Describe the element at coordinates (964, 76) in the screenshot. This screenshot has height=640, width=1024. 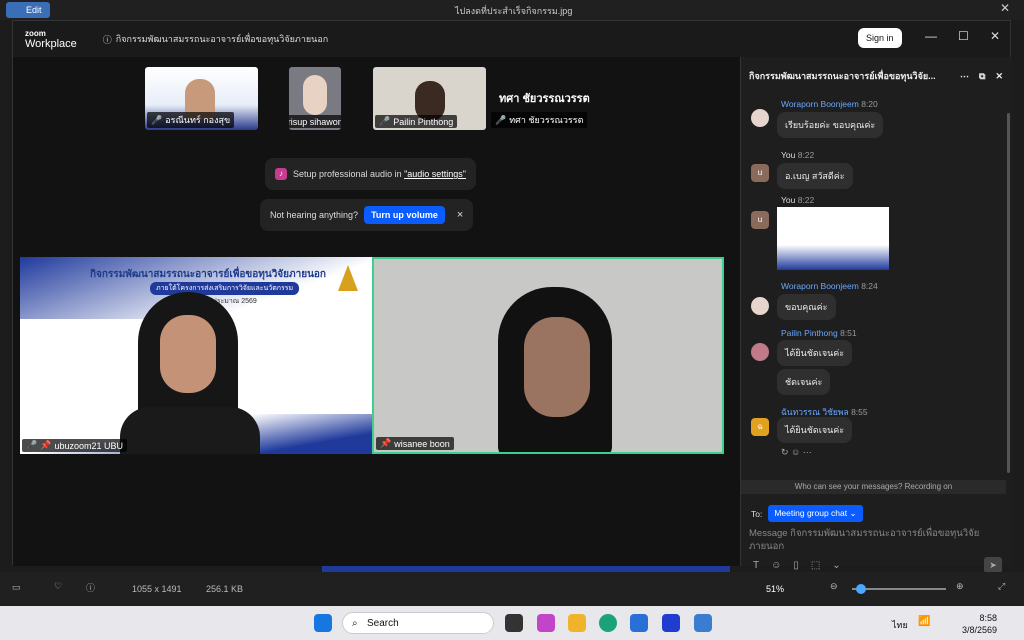
I see `more-icon: ⋯` at that location.